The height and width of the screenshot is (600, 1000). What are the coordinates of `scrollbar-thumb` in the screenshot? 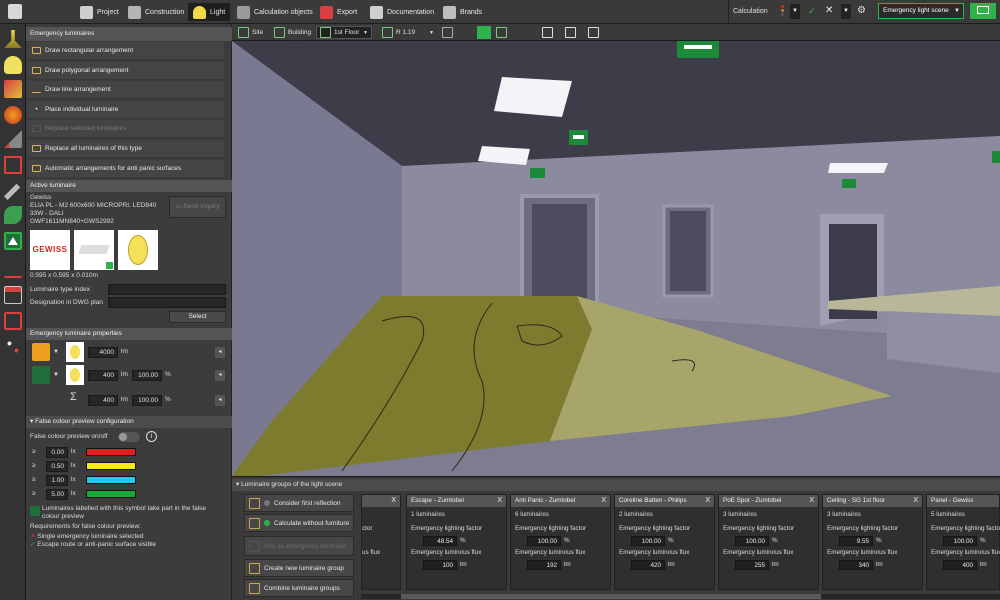 It's located at (611, 596).